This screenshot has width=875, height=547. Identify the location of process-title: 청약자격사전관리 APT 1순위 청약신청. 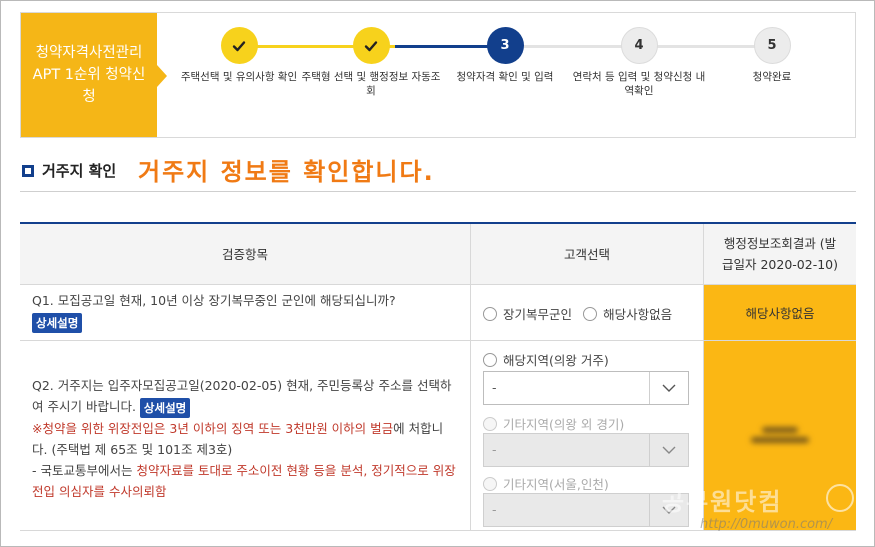
(89, 75).